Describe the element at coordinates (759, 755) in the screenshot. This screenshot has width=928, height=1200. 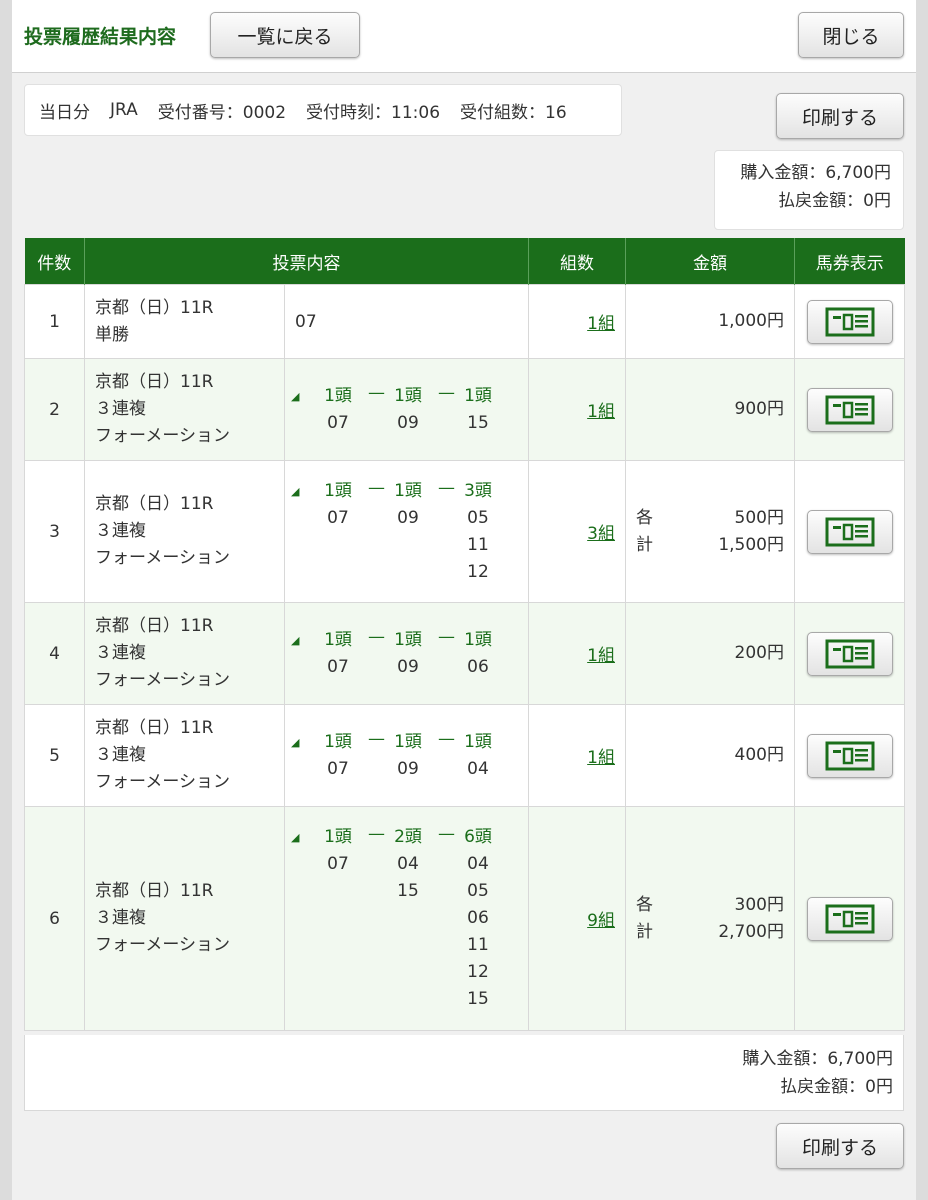
I see `amount-value: 400円` at that location.